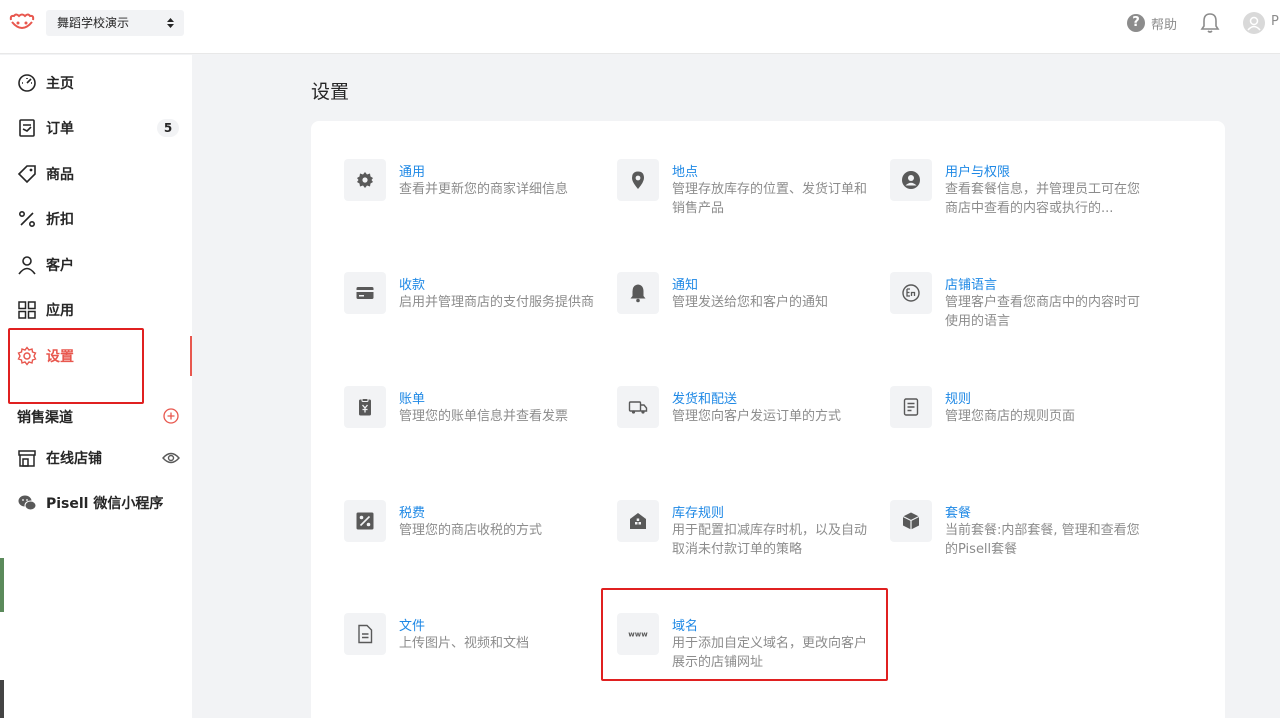  What do you see at coordinates (26, 174) in the screenshot?
I see `tag-icon` at bounding box center [26, 174].